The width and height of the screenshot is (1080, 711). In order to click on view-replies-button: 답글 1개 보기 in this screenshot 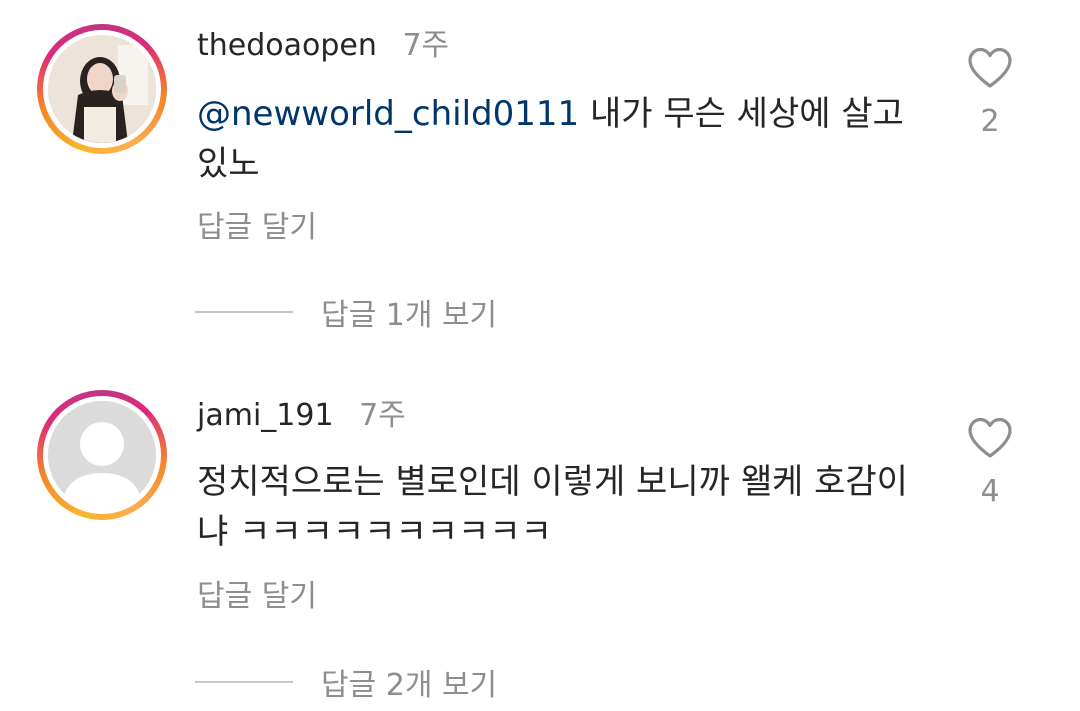, I will do `click(346, 312)`.